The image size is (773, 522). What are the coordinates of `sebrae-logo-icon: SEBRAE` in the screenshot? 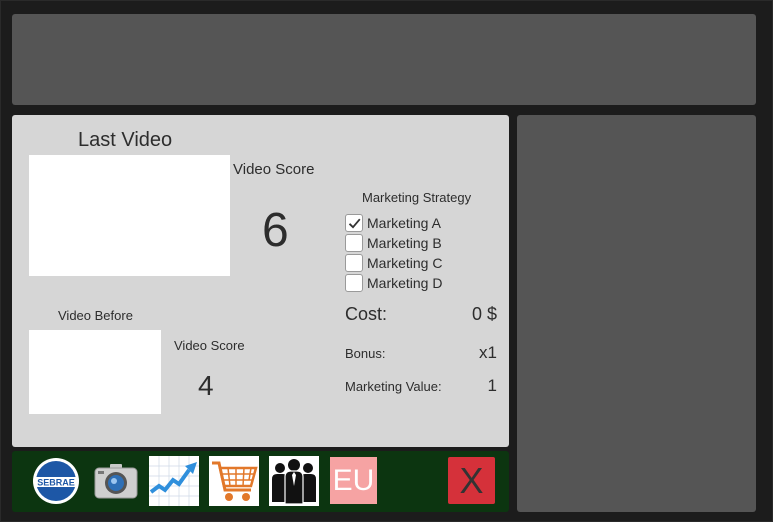 It's located at (56, 481).